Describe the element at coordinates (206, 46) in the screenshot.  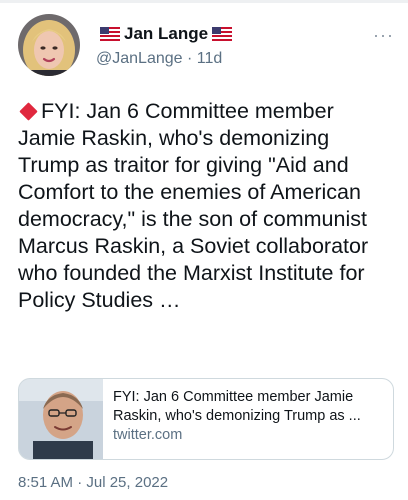
I see `tweet-header: Jan Lange @JanLange · 11d ···` at that location.